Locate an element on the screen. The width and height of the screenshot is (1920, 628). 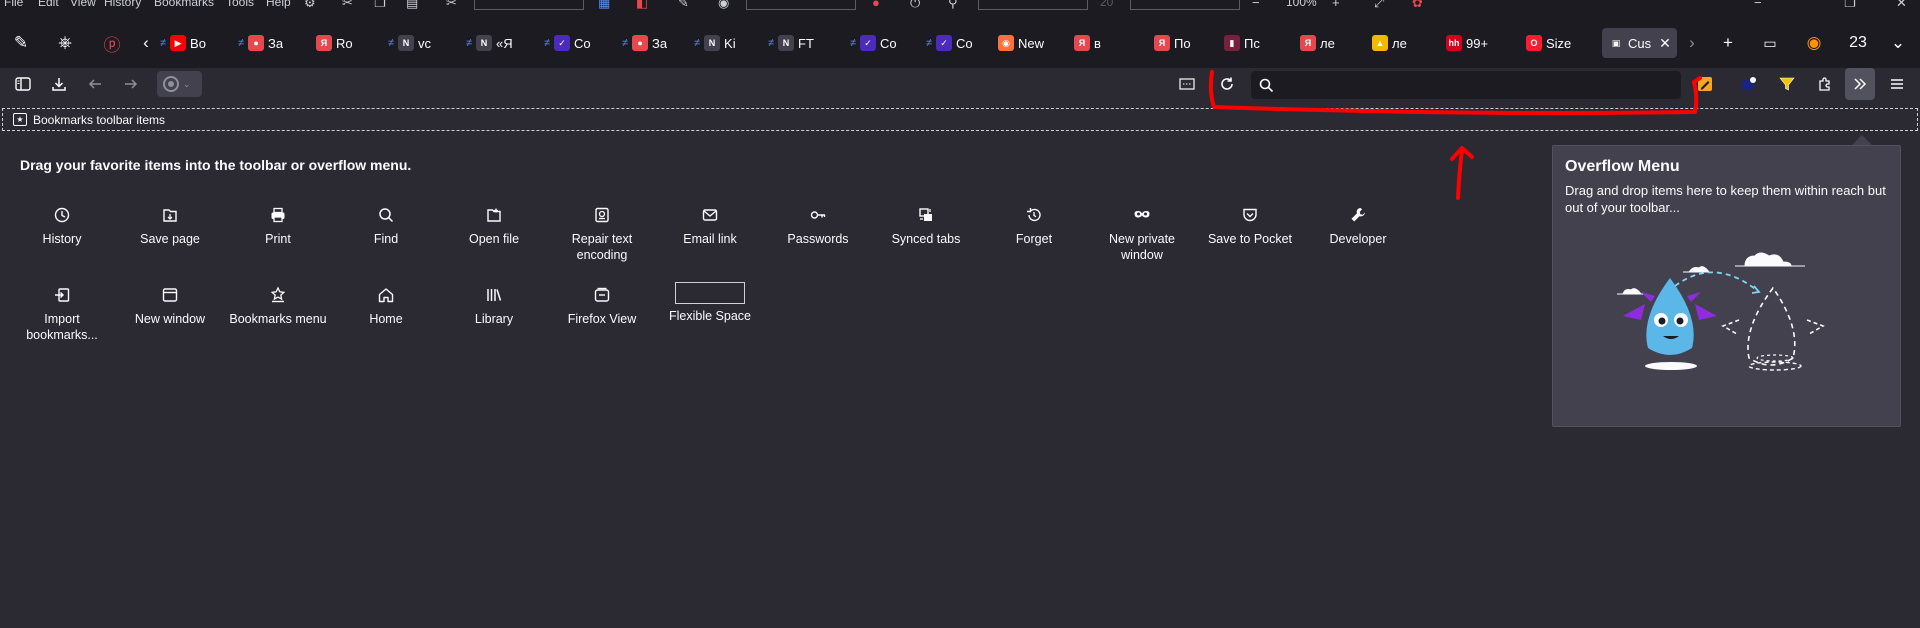
tab: ≠ N FT is located at coordinates (791, 43).